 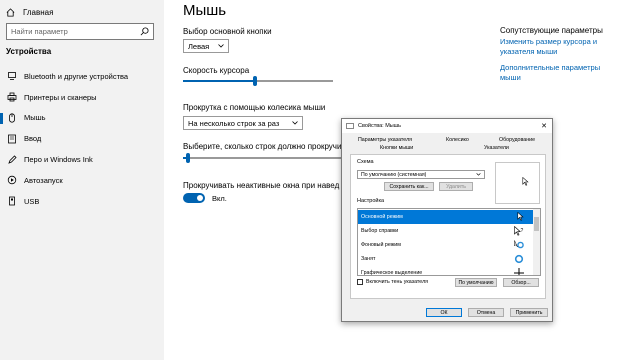 I want to click on crosshair-cursor-icon, so click(x=519, y=271).